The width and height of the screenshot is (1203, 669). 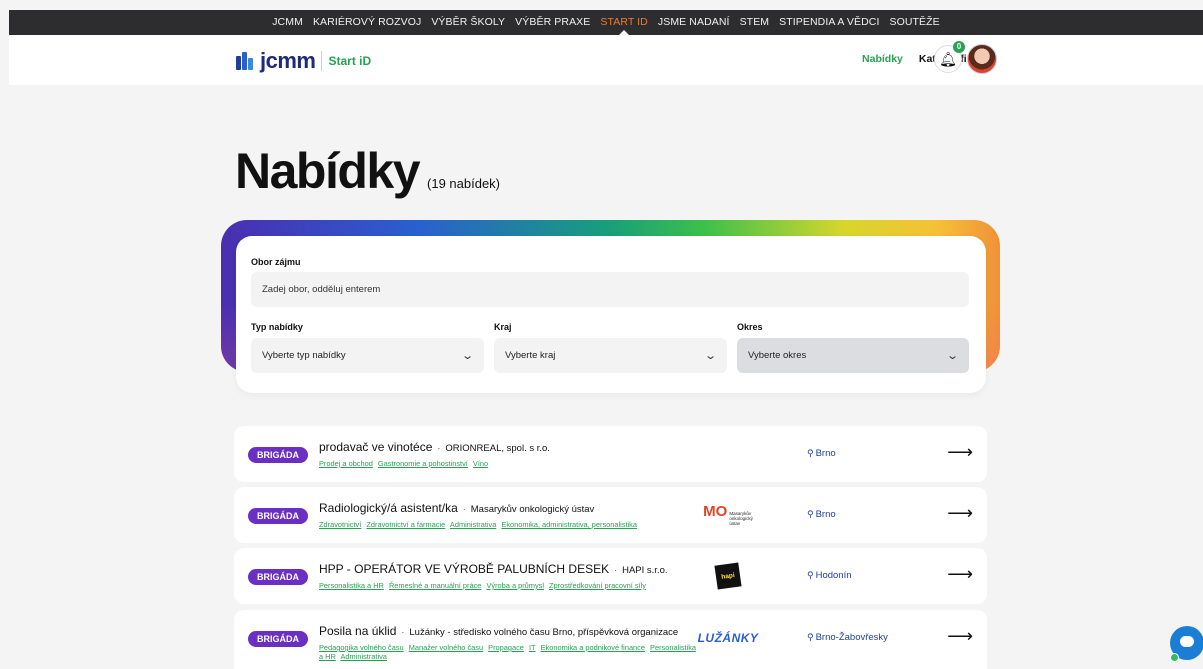 What do you see at coordinates (755, 22) in the screenshot?
I see `topnav-stem: STEM` at bounding box center [755, 22].